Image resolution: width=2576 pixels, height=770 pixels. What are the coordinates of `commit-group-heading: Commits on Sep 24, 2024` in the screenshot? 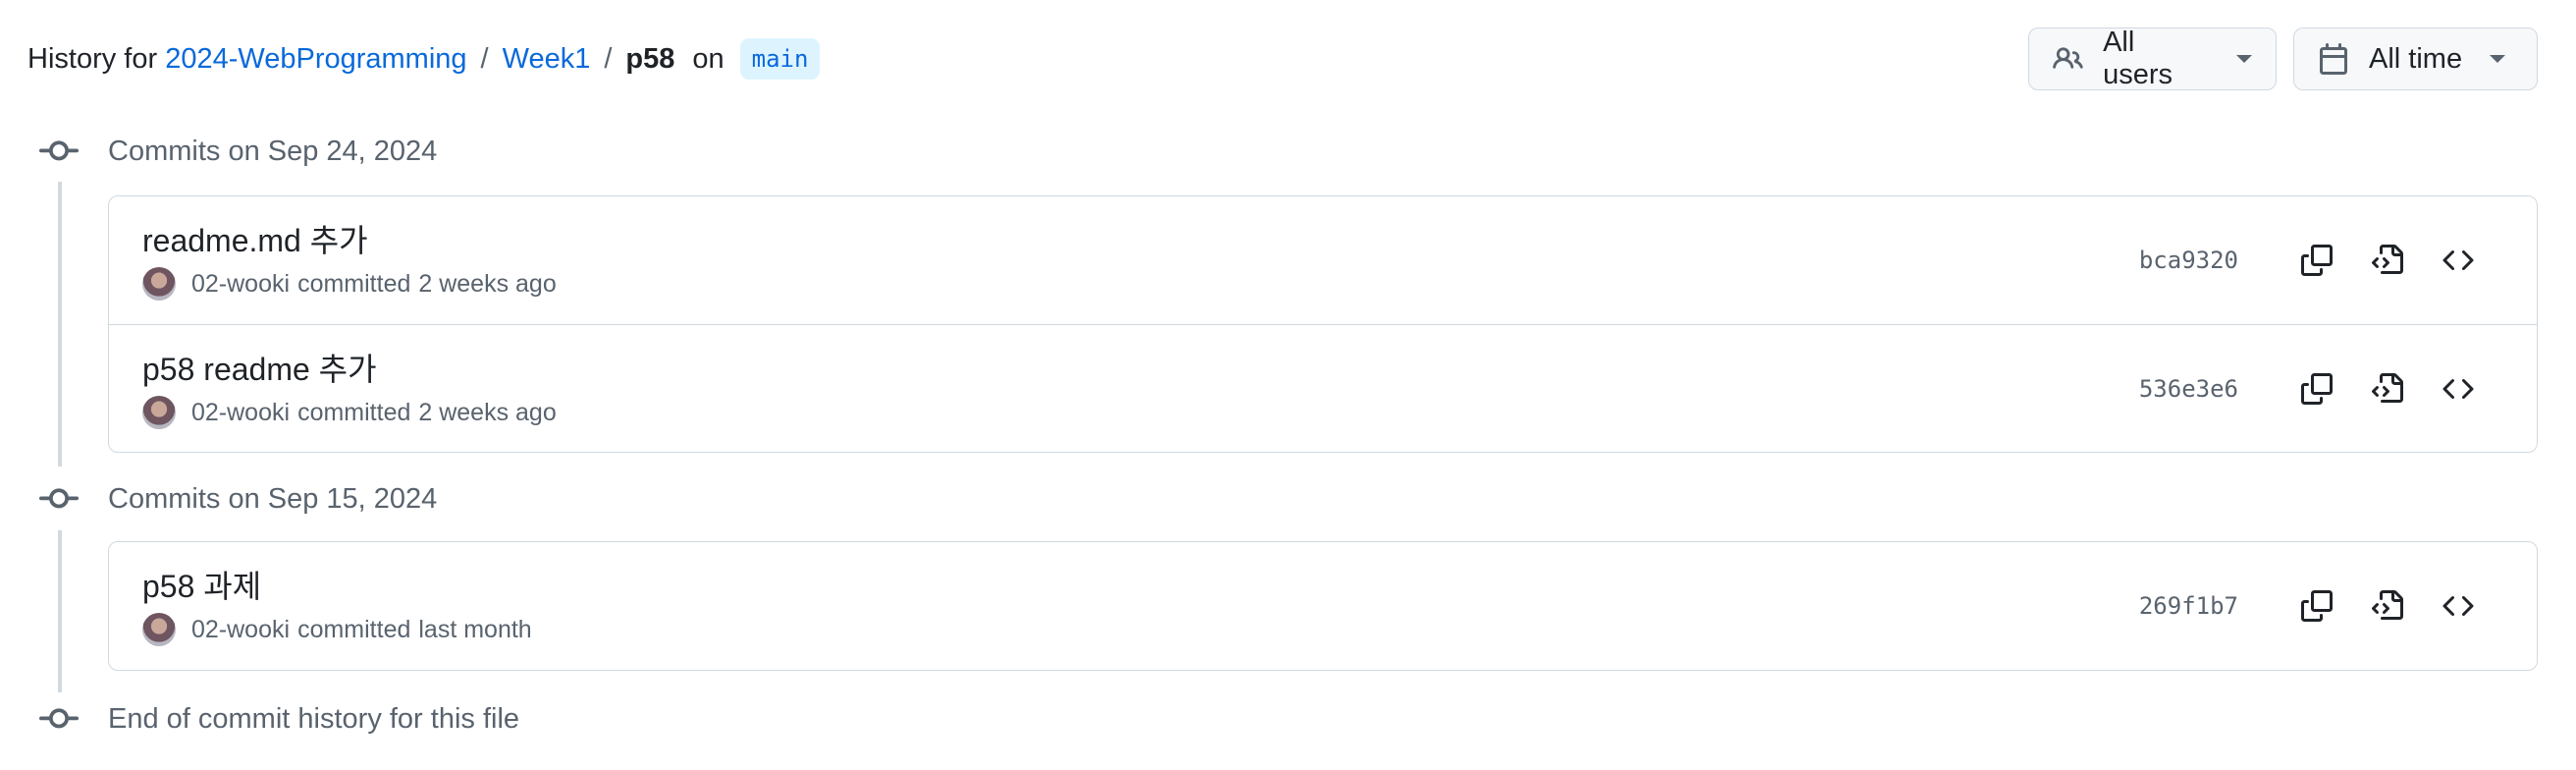 It's located at (238, 151).